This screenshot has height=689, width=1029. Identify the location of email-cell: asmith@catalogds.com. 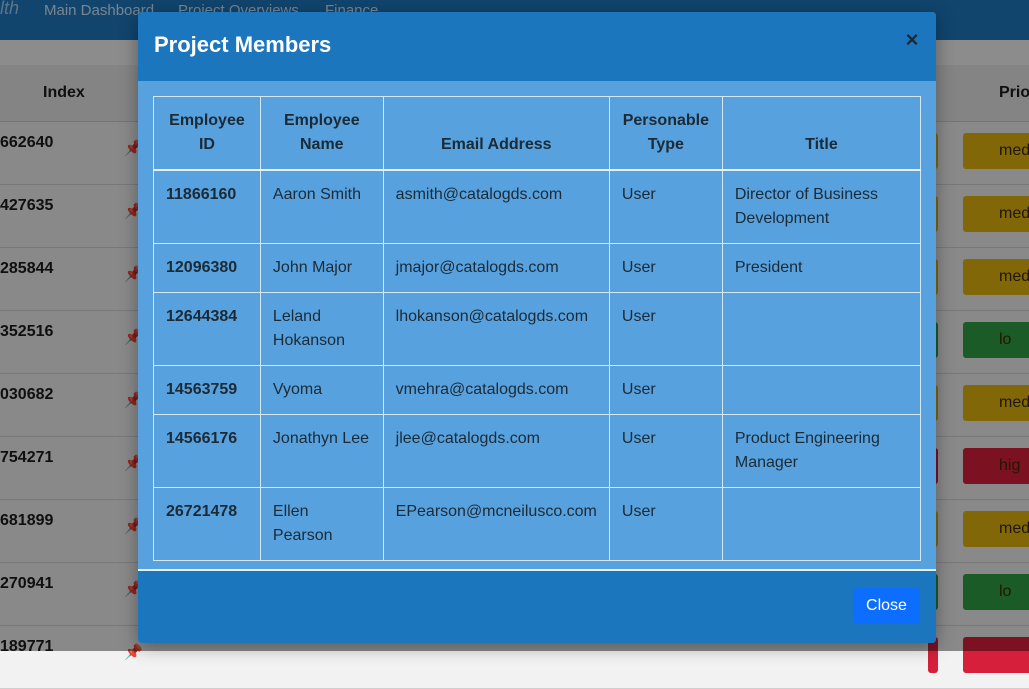
(496, 206).